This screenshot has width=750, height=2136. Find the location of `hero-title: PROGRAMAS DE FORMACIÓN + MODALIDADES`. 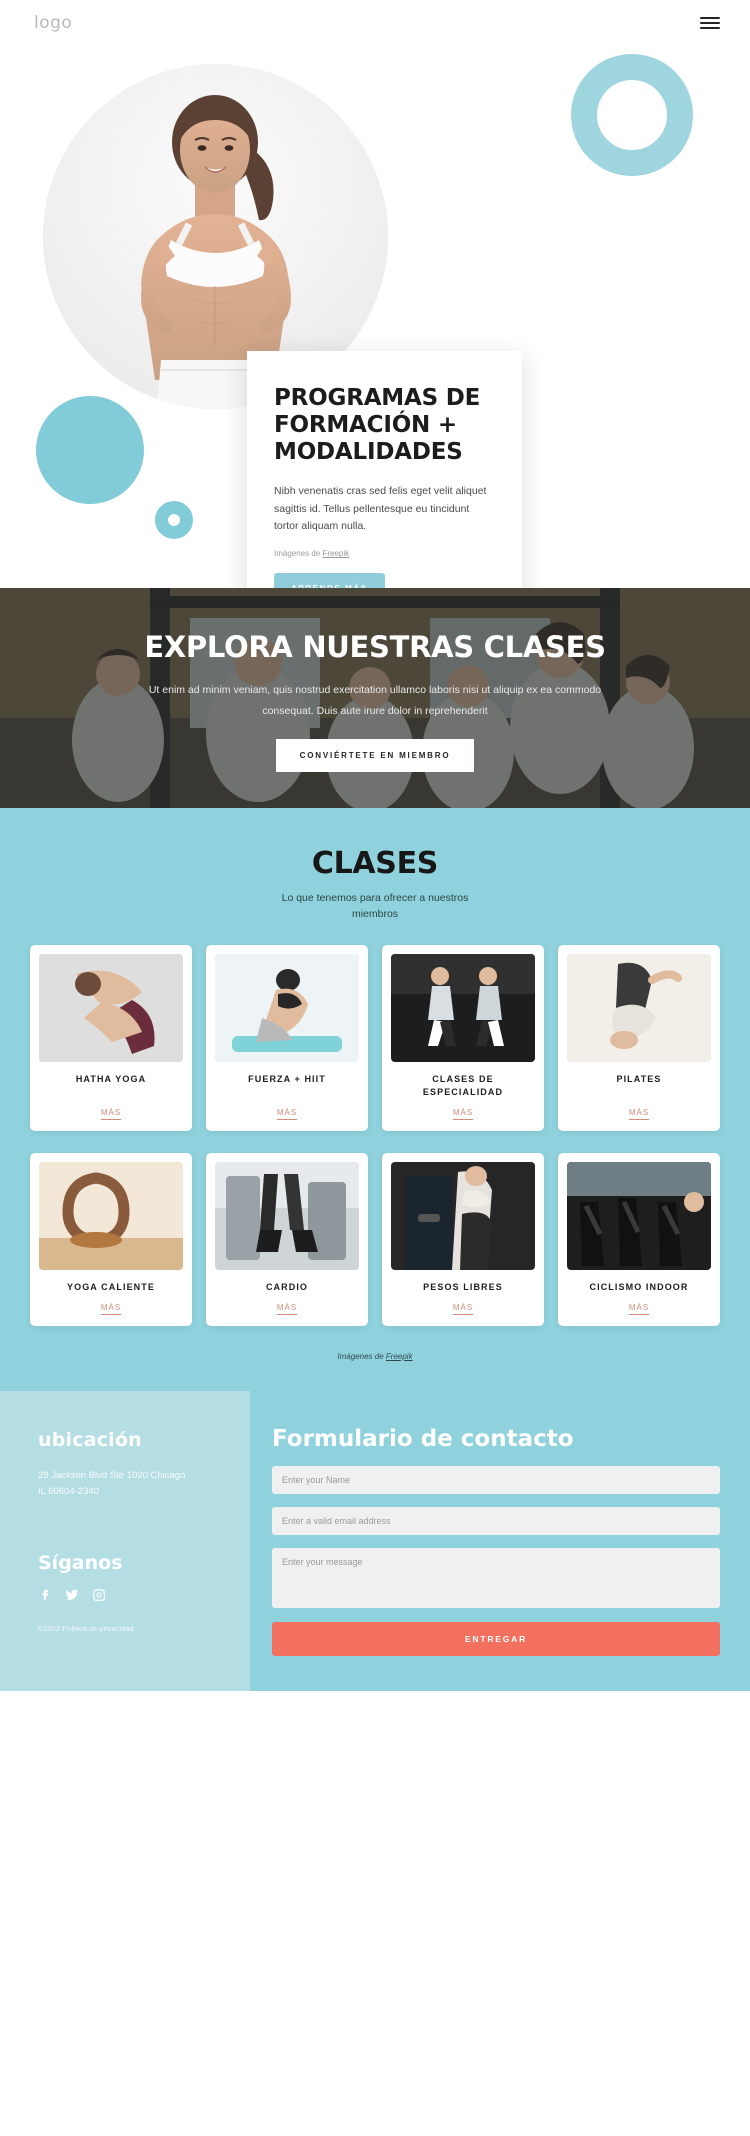

hero-title: PROGRAMAS DE FORMACIÓN + MODALIDADES is located at coordinates (377, 425).